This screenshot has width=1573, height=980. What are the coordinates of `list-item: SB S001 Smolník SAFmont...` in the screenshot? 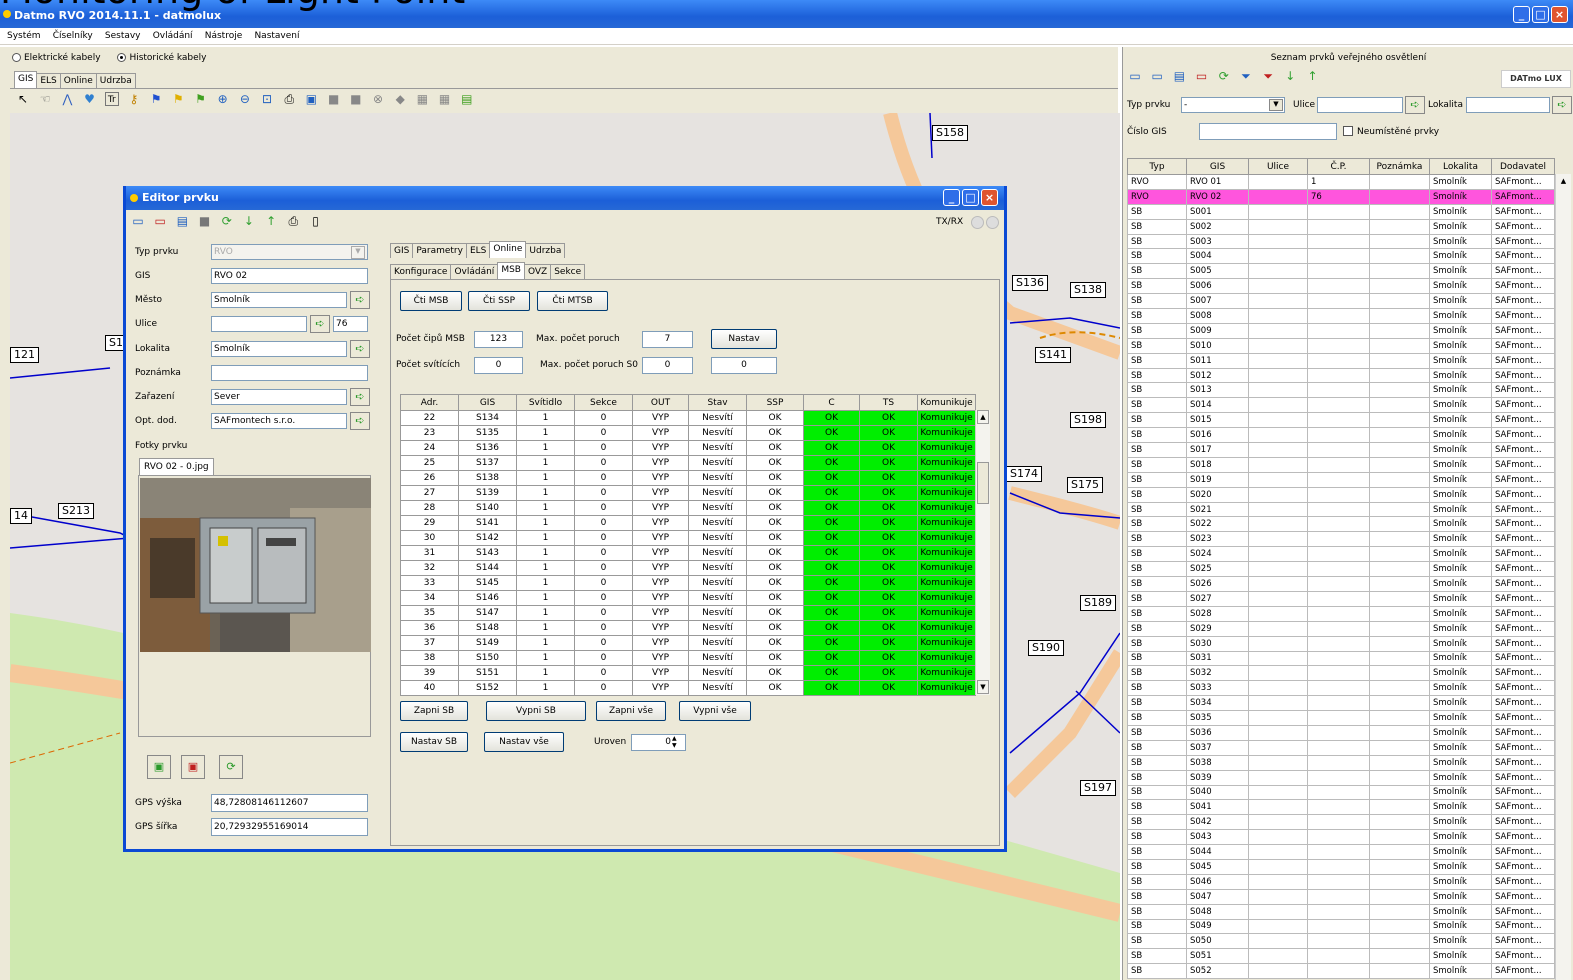 It's located at (1341, 211).